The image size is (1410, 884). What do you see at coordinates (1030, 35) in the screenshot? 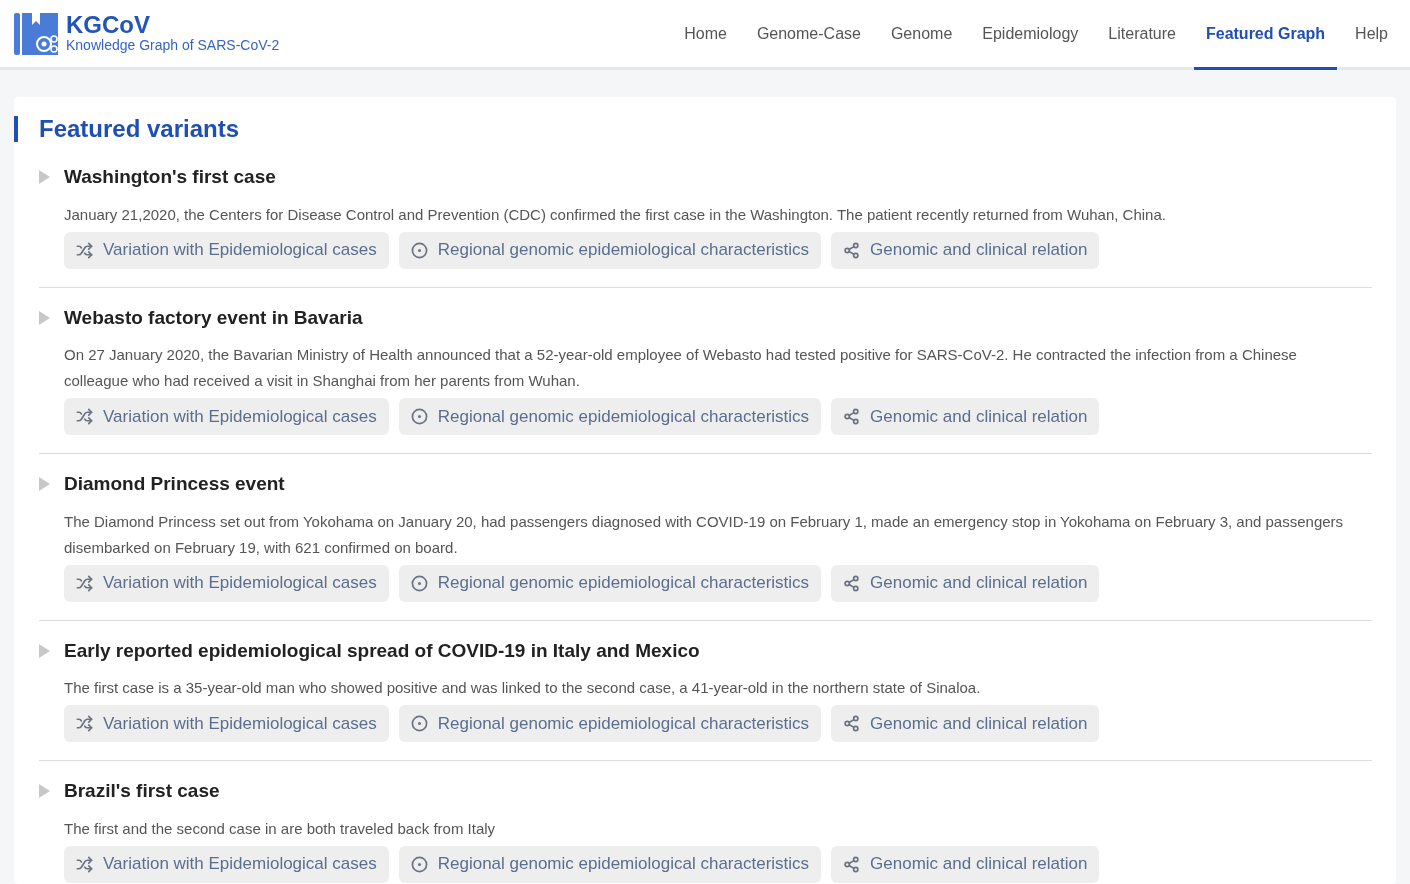
I see `nav-tab: Epidemiology` at bounding box center [1030, 35].